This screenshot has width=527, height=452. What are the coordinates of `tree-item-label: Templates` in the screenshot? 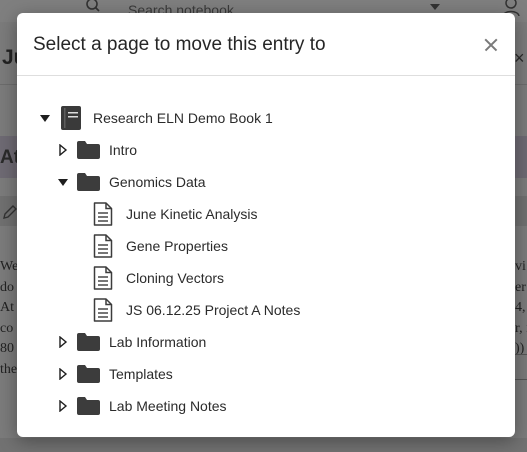 It's located at (141, 374).